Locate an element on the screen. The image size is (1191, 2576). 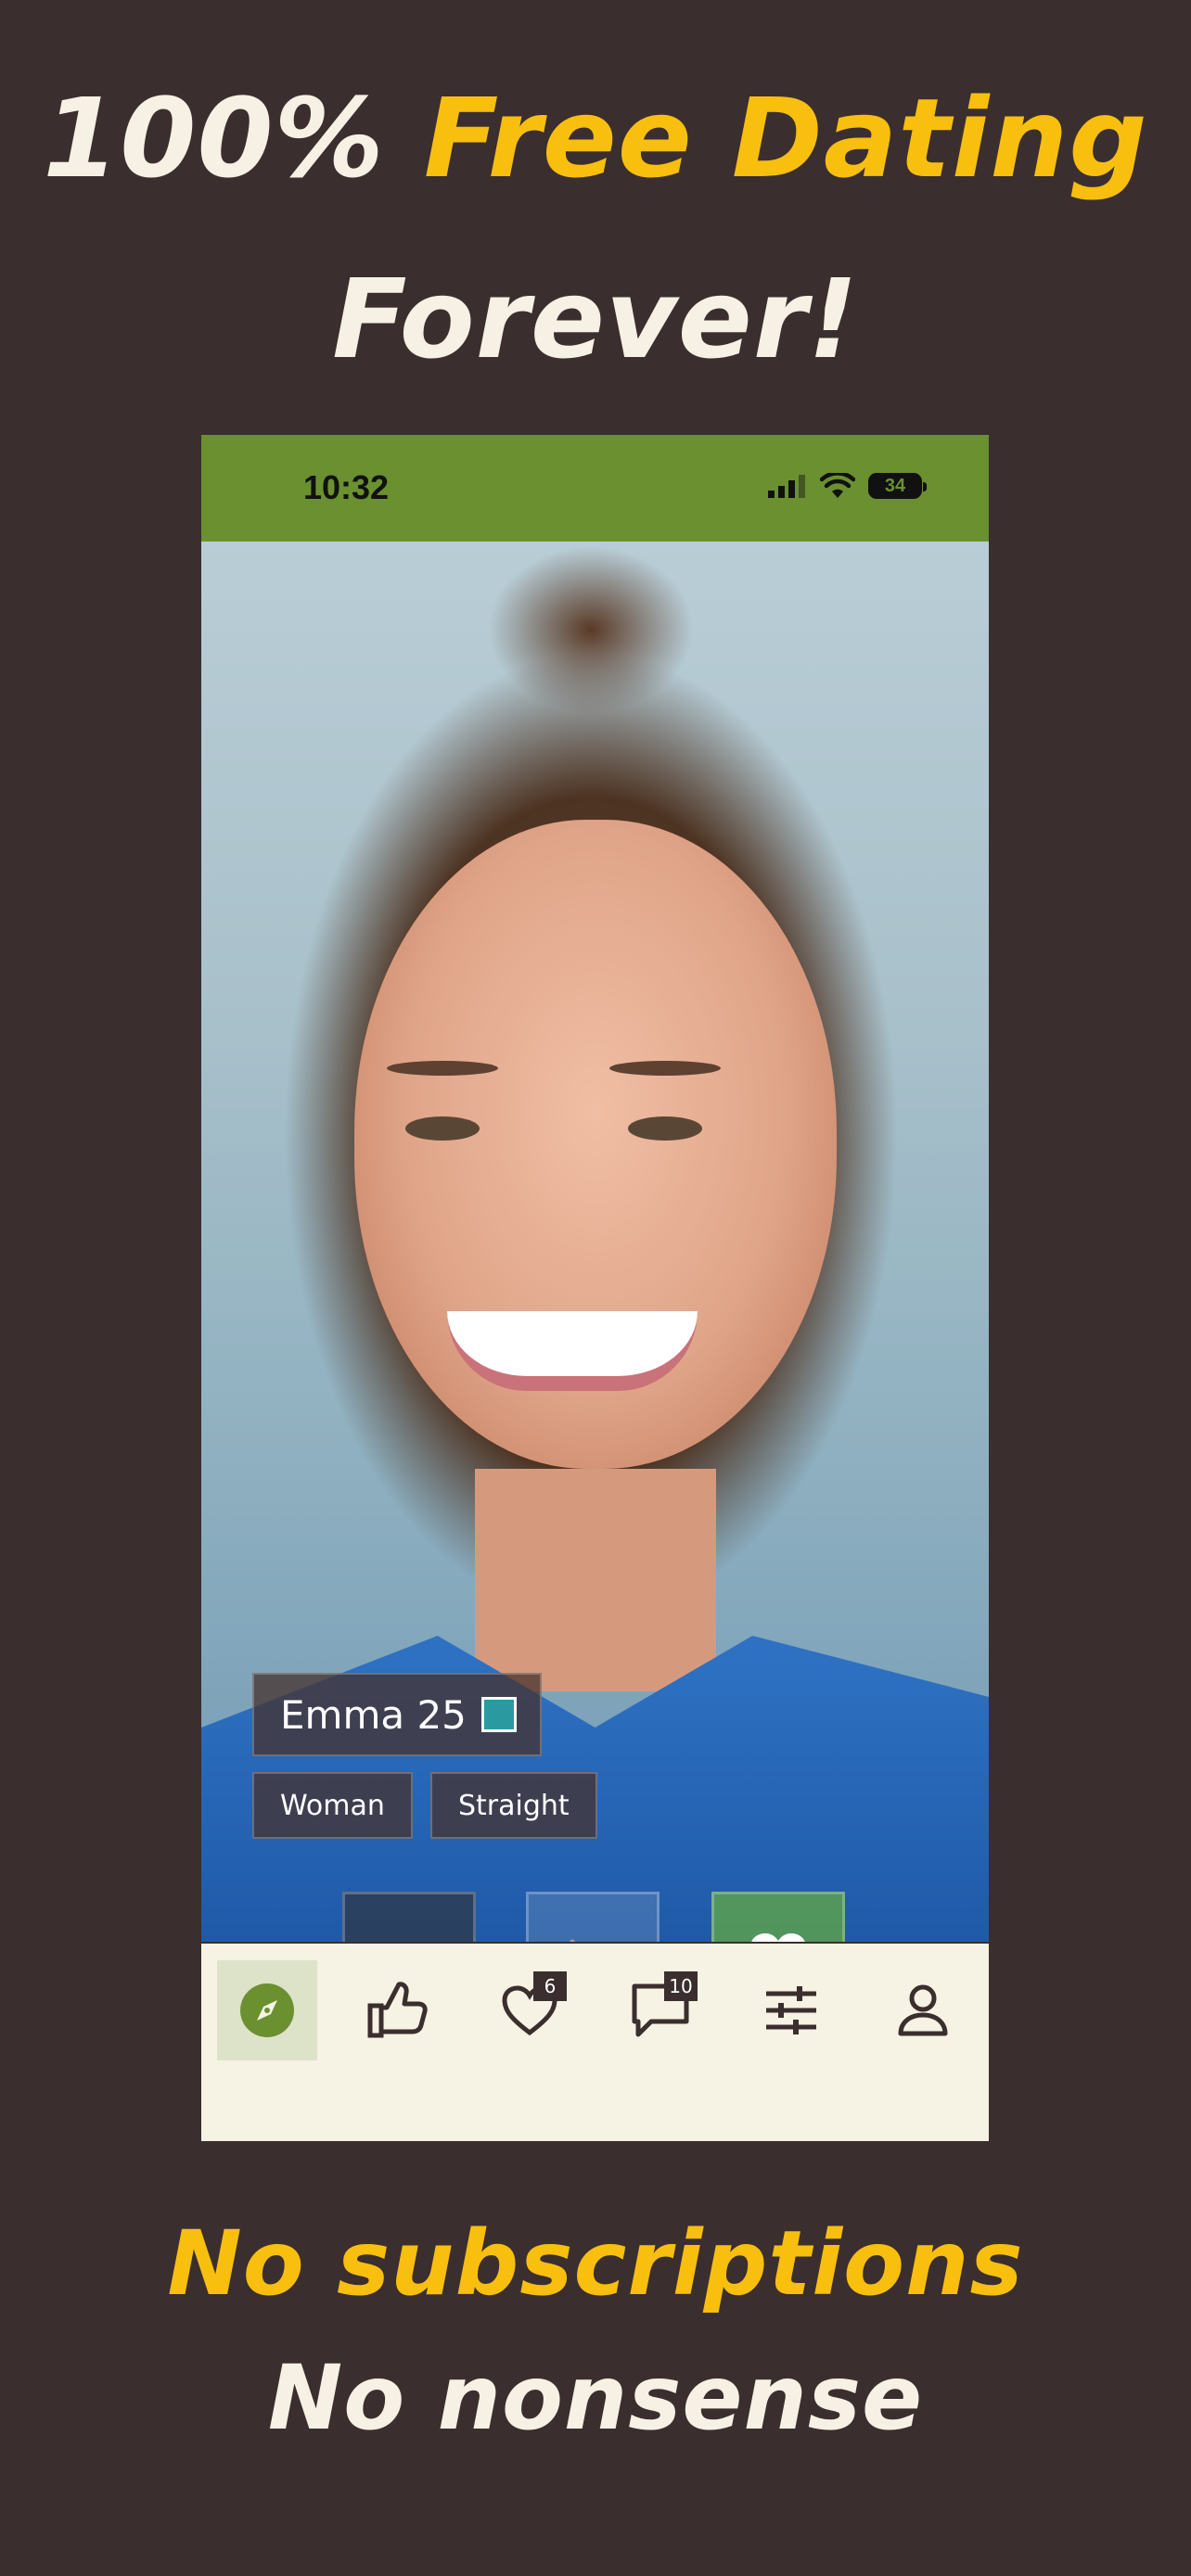
tag-gender: Woman is located at coordinates (332, 1806).